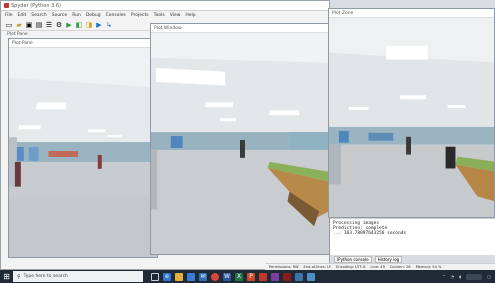 Image resolution: width=495 pixels, height=283 pixels. What do you see at coordinates (93, 15) in the screenshot?
I see `menu-debug: Debug` at bounding box center [93, 15].